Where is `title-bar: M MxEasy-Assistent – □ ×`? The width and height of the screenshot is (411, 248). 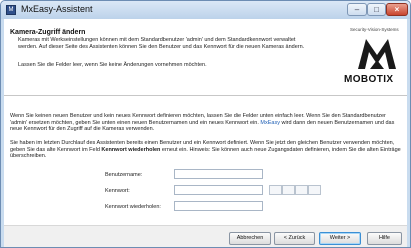 title-bar: M MxEasy-Assistent – □ × is located at coordinates (205, 10).